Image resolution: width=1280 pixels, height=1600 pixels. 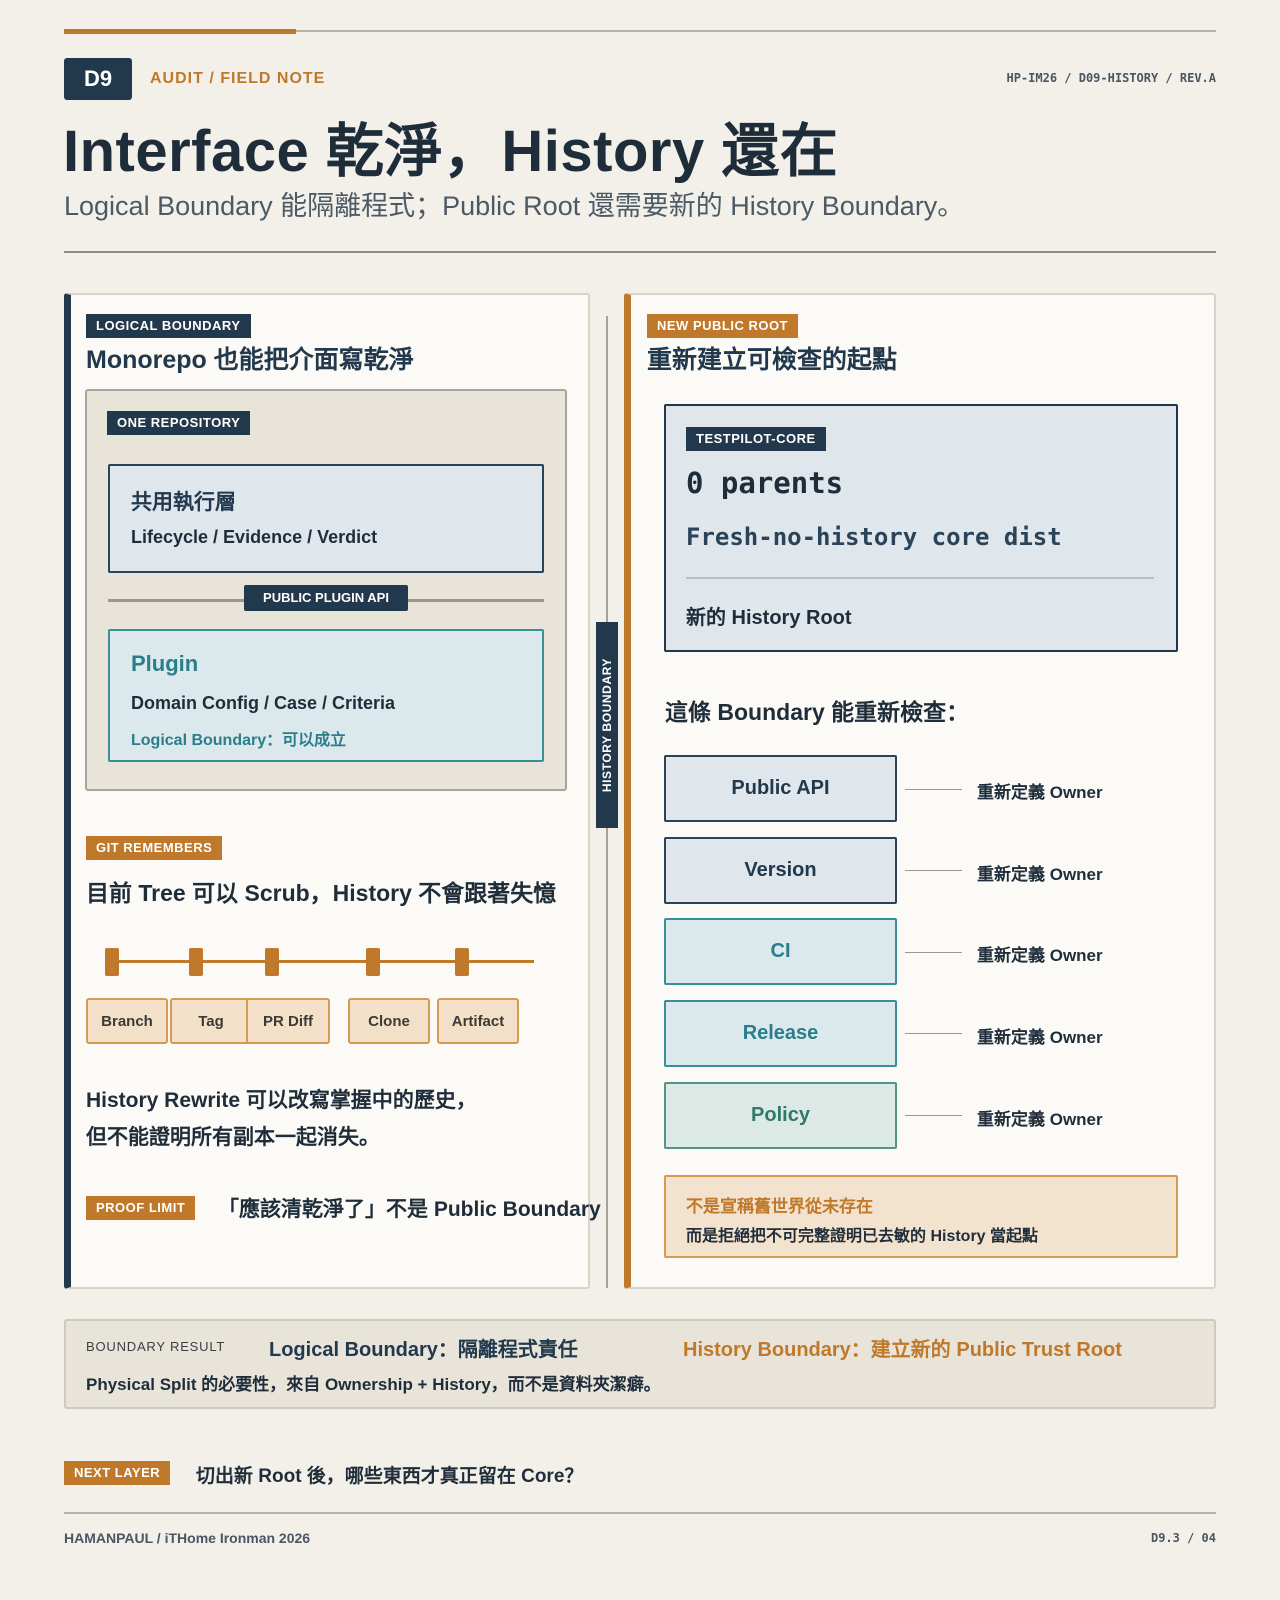 What do you see at coordinates (250, 360) in the screenshot?
I see `logical-boundary-title: Monorepo 也能把介面寫乾淨` at bounding box center [250, 360].